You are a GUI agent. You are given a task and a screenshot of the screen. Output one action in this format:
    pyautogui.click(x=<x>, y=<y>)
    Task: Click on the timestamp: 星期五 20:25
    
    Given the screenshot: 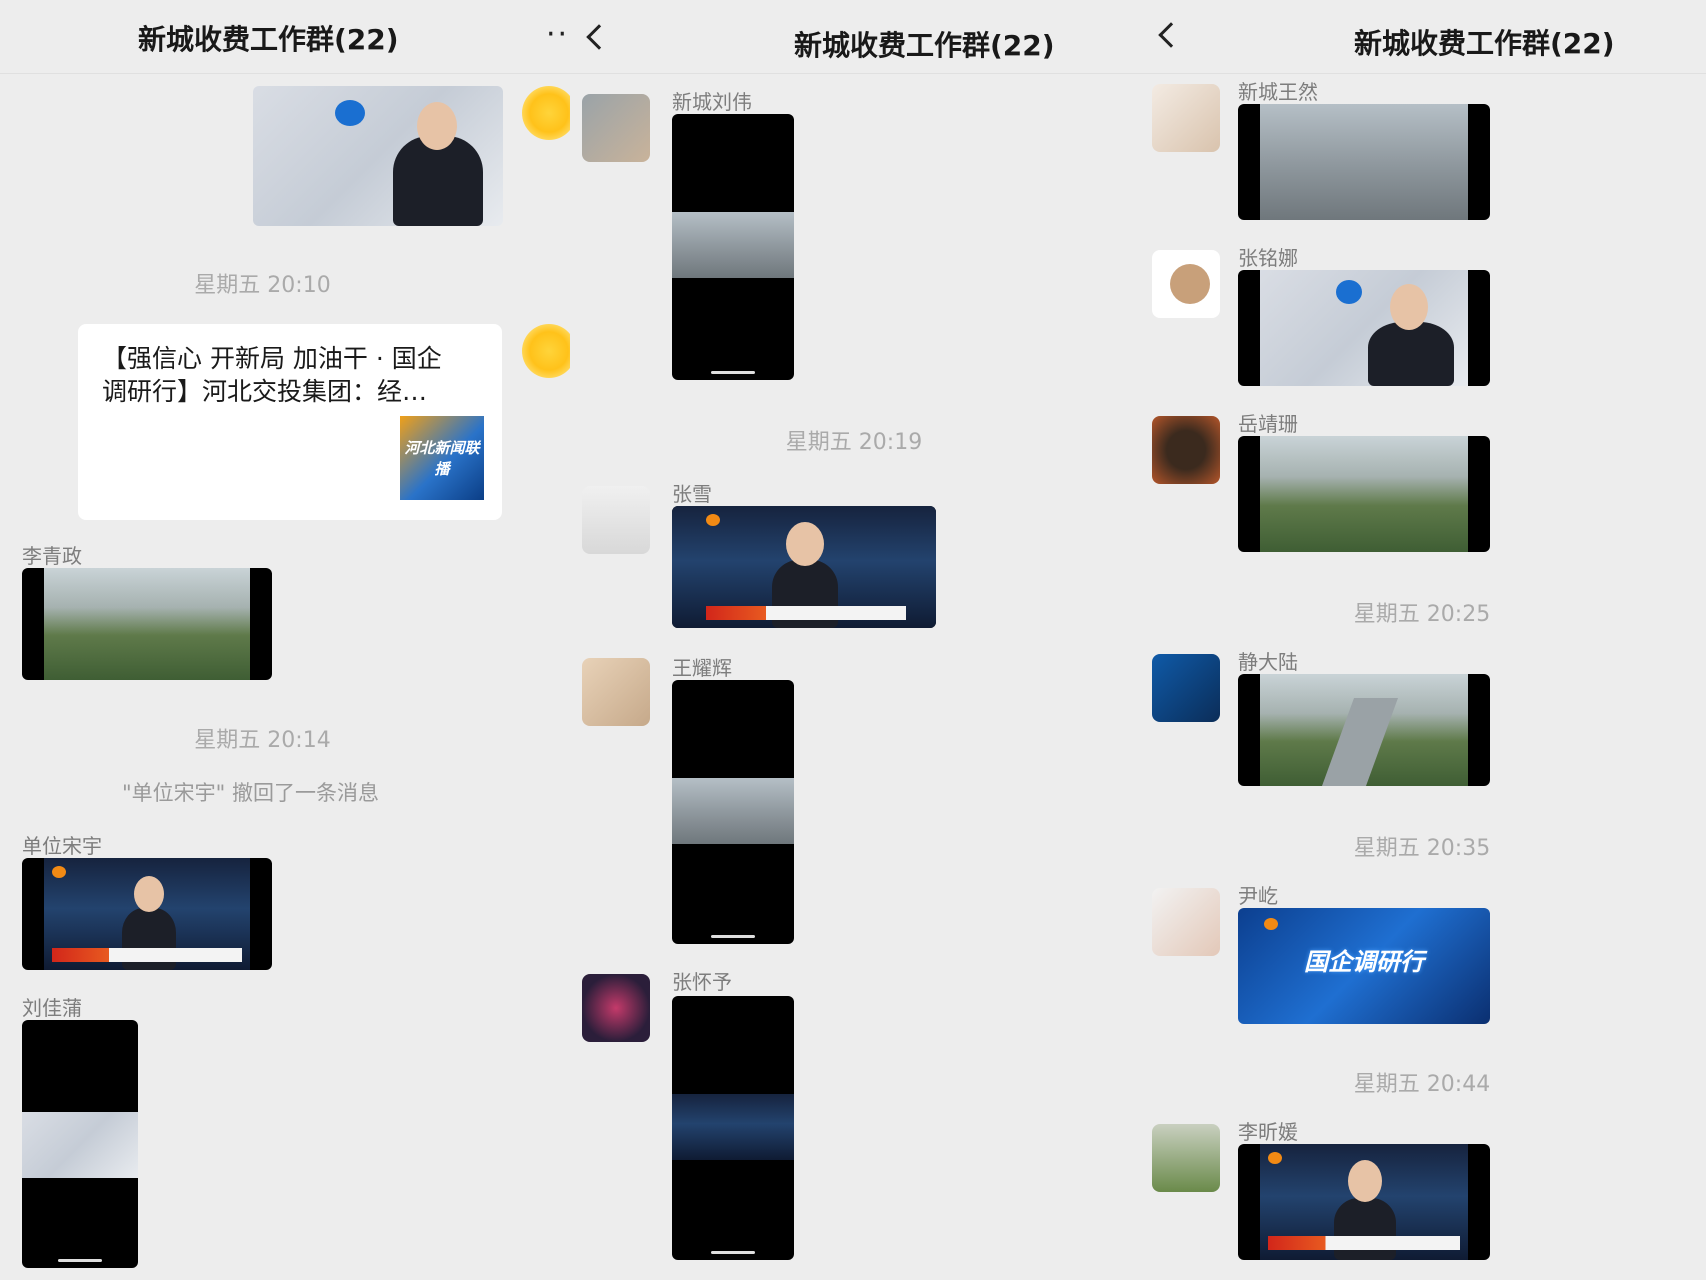 What is the action you would take?
    pyautogui.click(x=1422, y=614)
    